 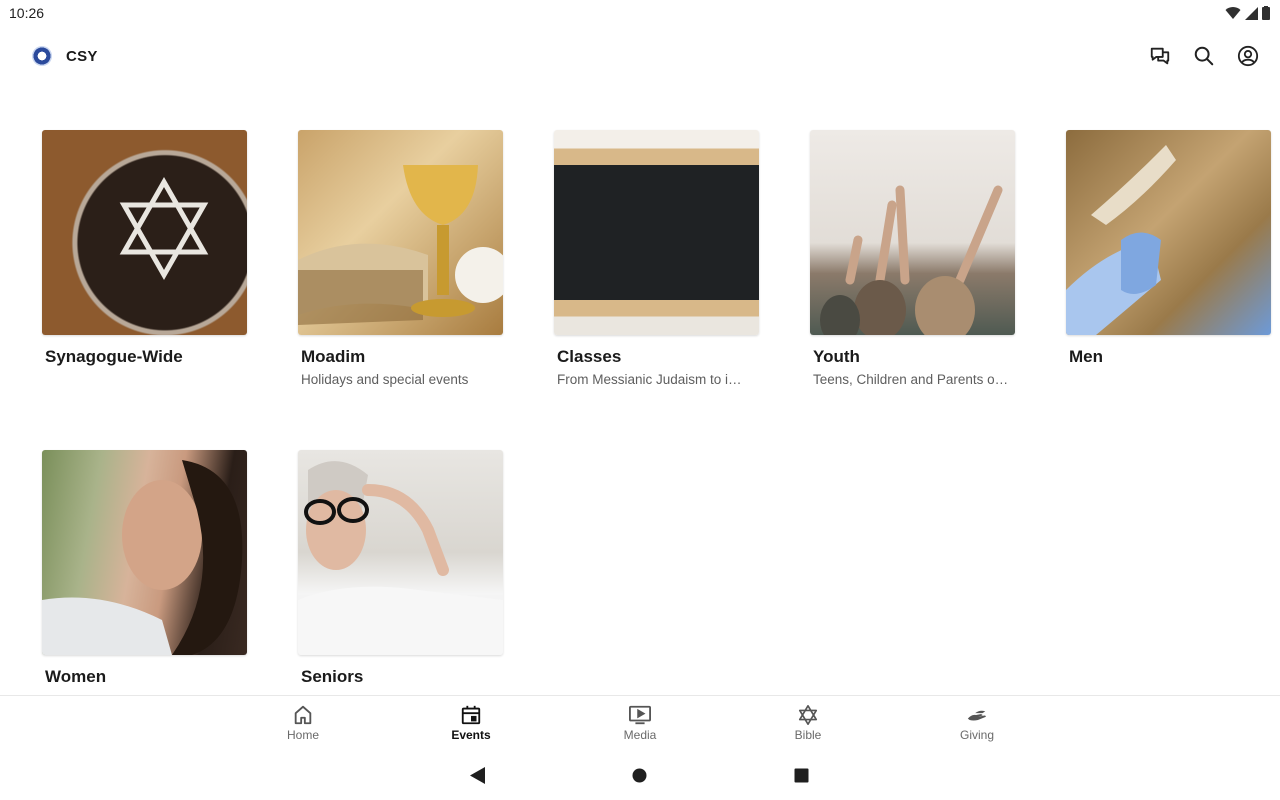 I want to click on messages-button, so click(x=1160, y=56).